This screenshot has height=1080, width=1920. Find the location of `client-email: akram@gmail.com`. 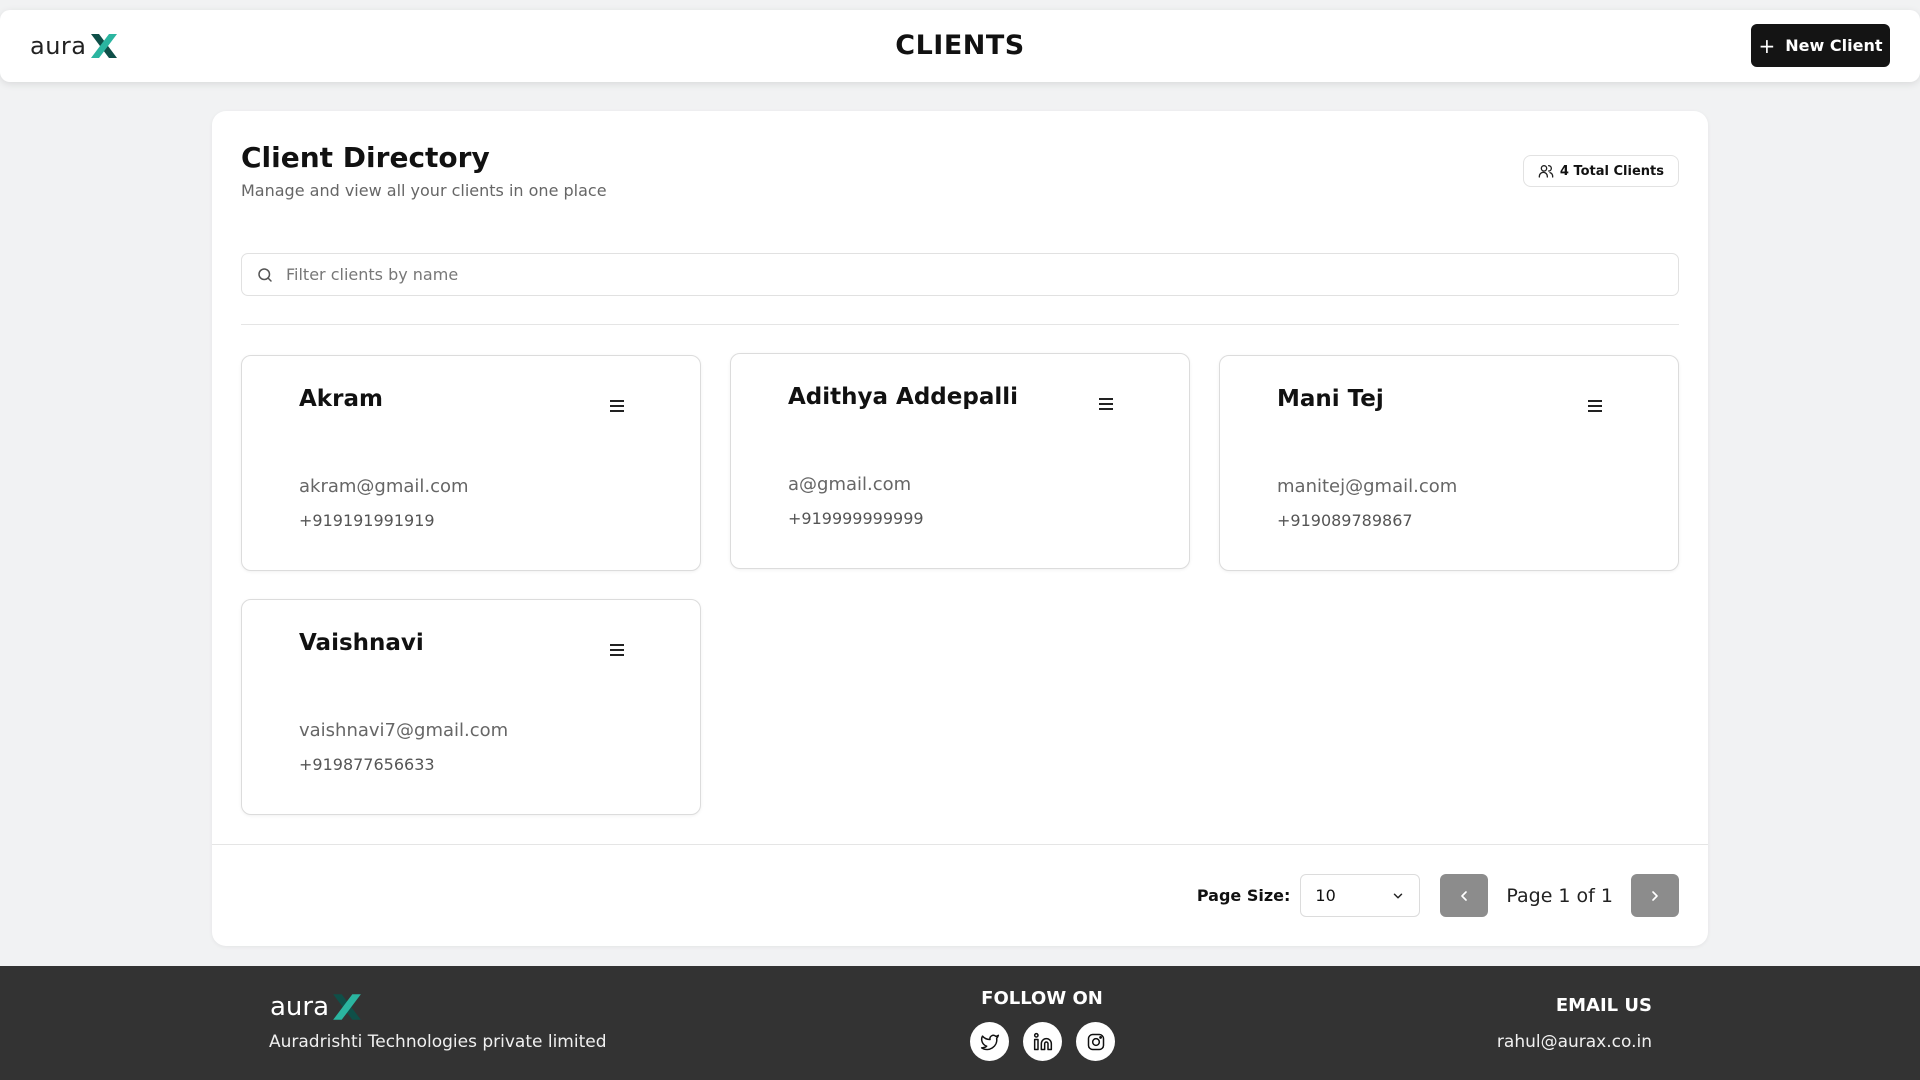

client-email: akram@gmail.com is located at coordinates (384, 486).